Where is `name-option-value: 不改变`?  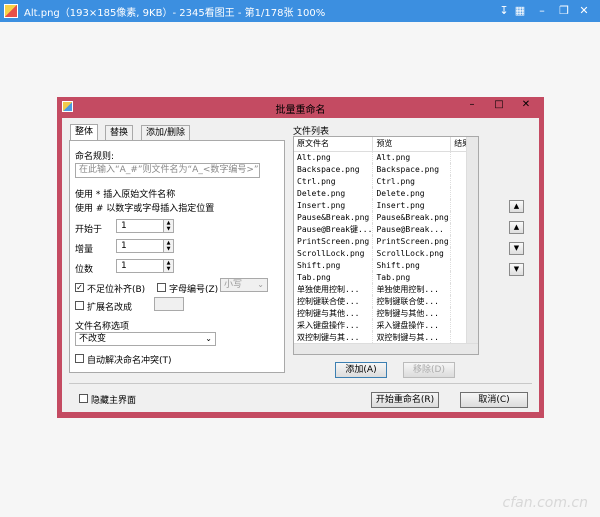 name-option-value: 不改变 is located at coordinates (93, 339).